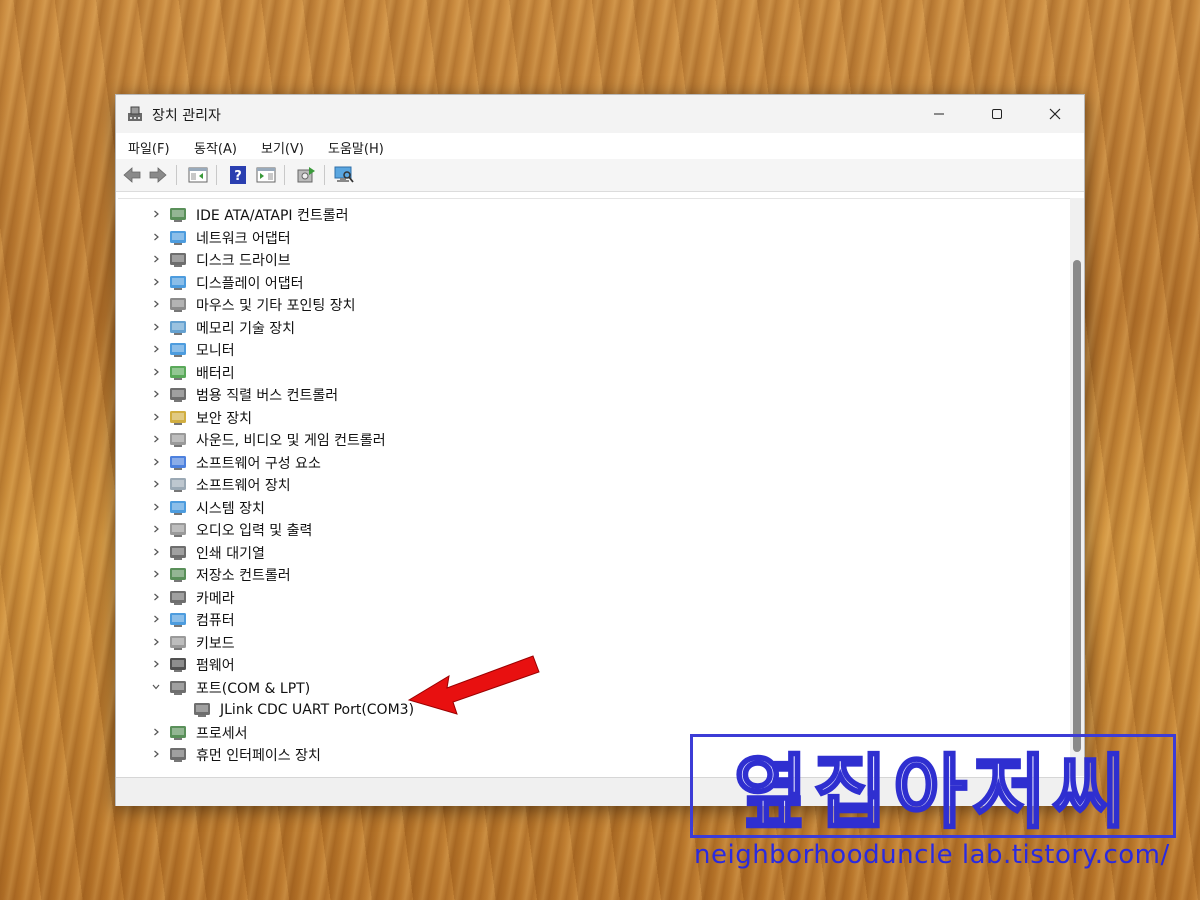 This screenshot has width=1200, height=900. Describe the element at coordinates (215, 598) in the screenshot. I see `tree-item-label: 카메라` at that location.